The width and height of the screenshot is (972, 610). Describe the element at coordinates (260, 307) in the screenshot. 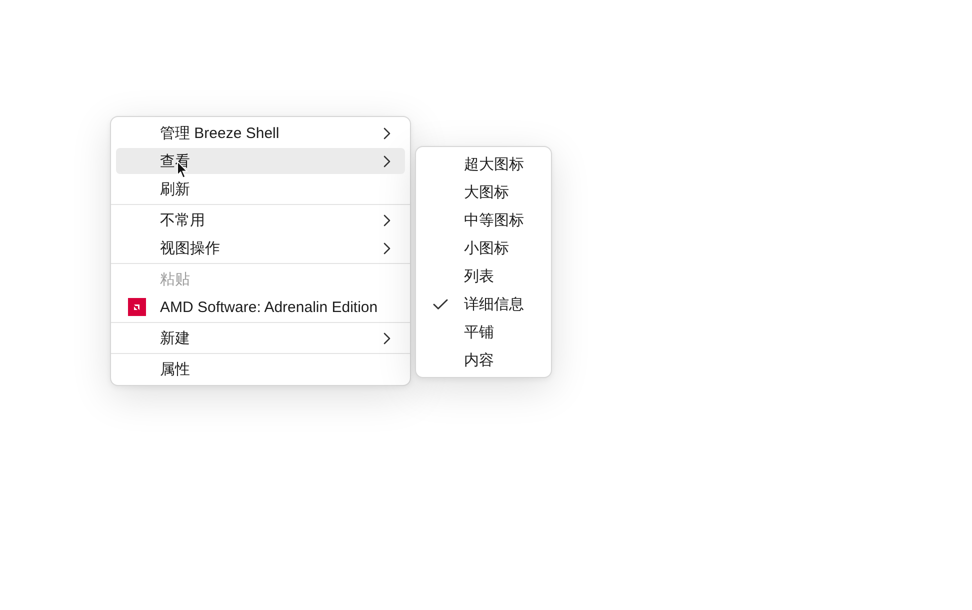

I see `menu-item: AMD Software: Adrenalin Edition` at that location.